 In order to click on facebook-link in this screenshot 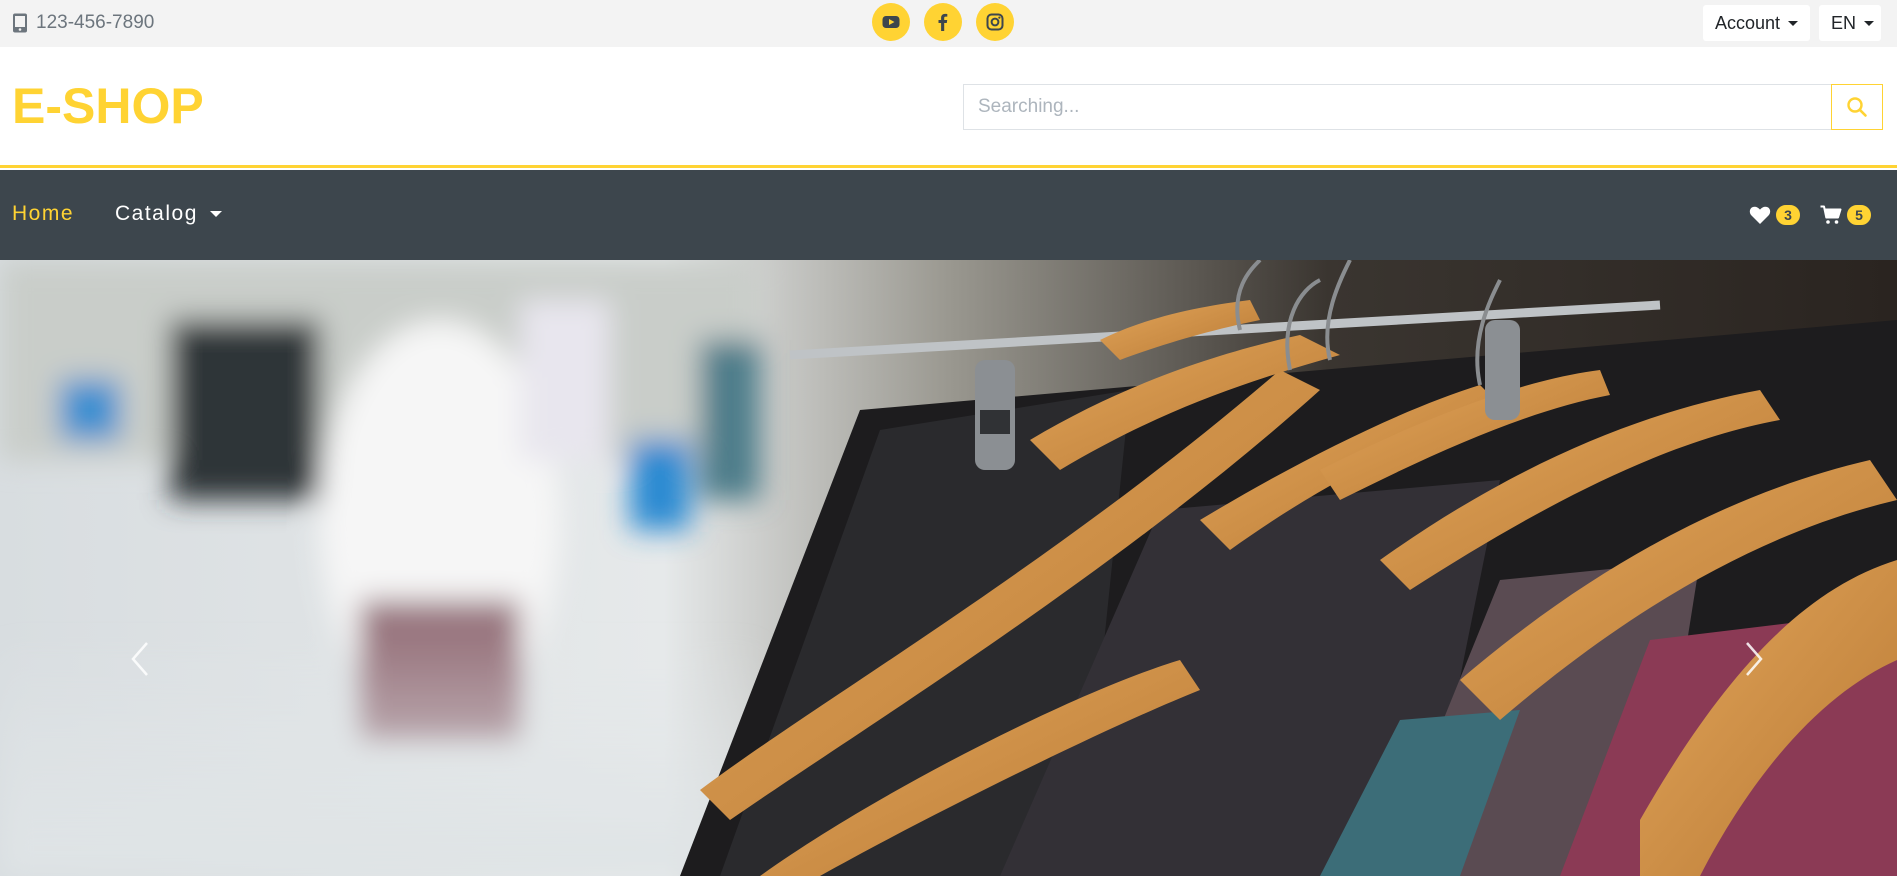, I will do `click(943, 22)`.